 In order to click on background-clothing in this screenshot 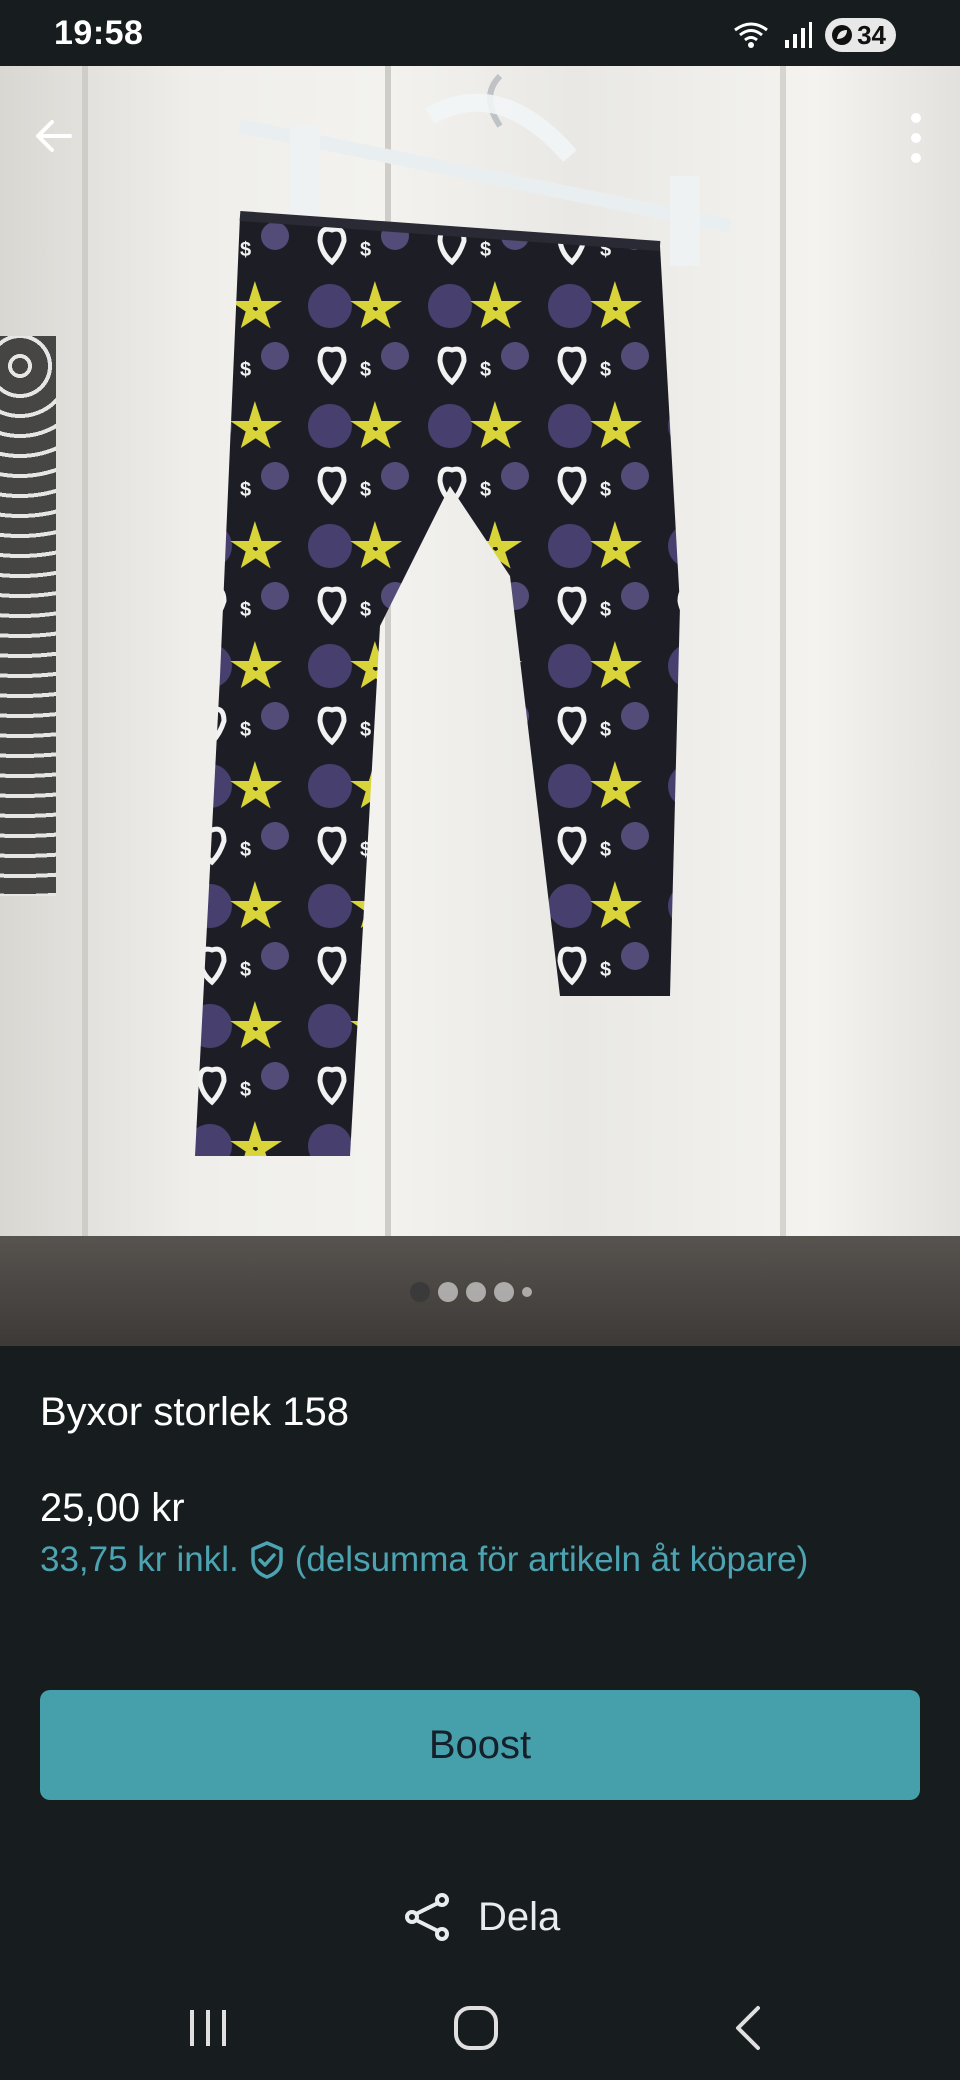, I will do `click(28, 616)`.